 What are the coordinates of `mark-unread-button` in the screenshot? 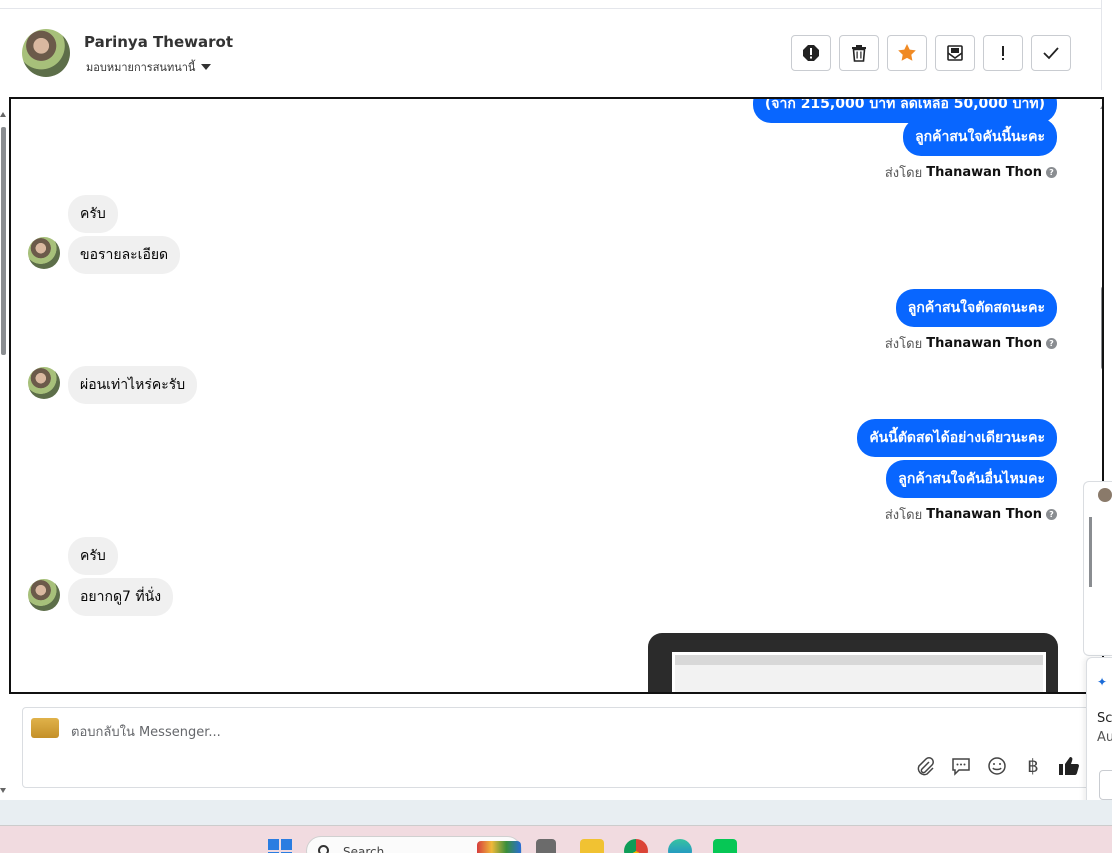 It's located at (955, 53).